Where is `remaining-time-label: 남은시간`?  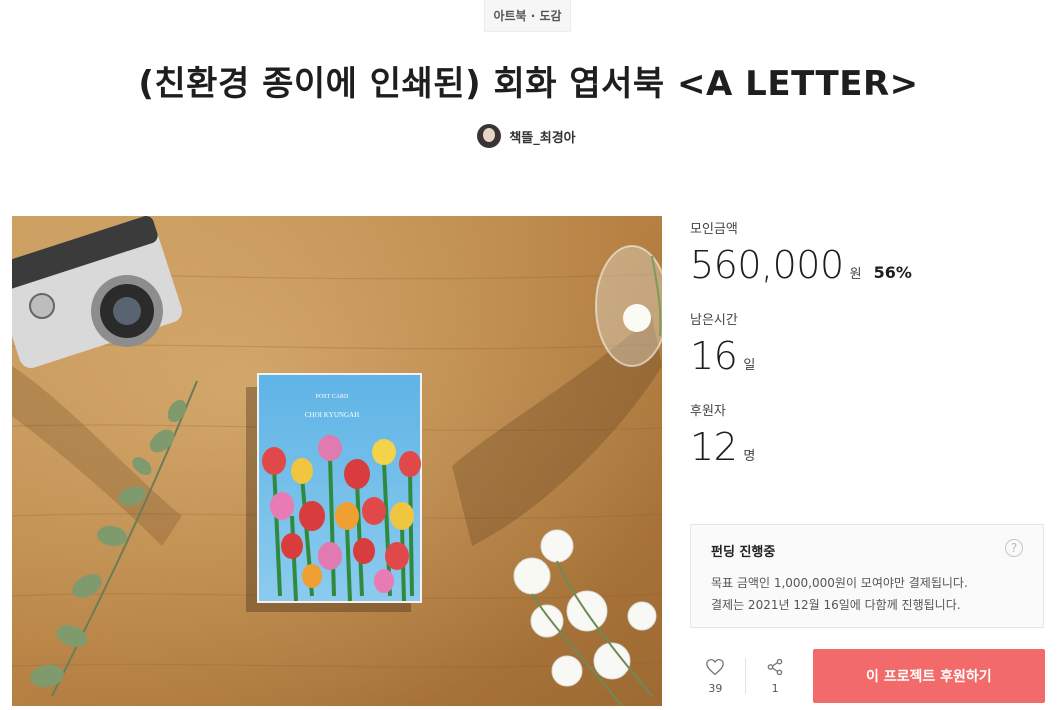 remaining-time-label: 남은시간 is located at coordinates (714, 320).